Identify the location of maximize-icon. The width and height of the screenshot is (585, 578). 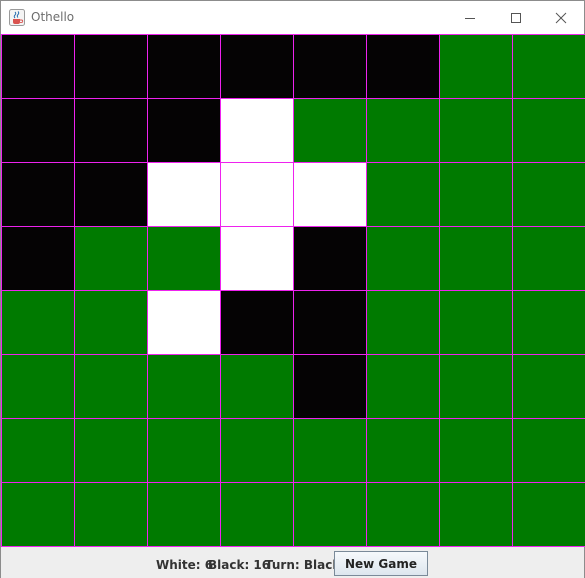
(516, 17).